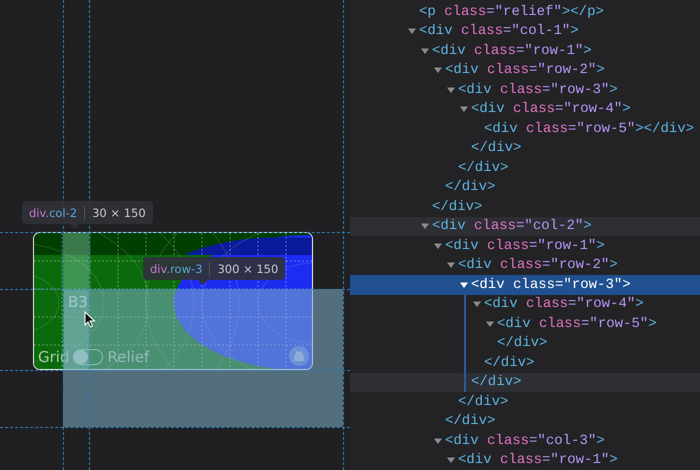 This screenshot has width=700, height=470. Describe the element at coordinates (525, 31) in the screenshot. I see `dom-node-line: <div class="col-1">` at that location.